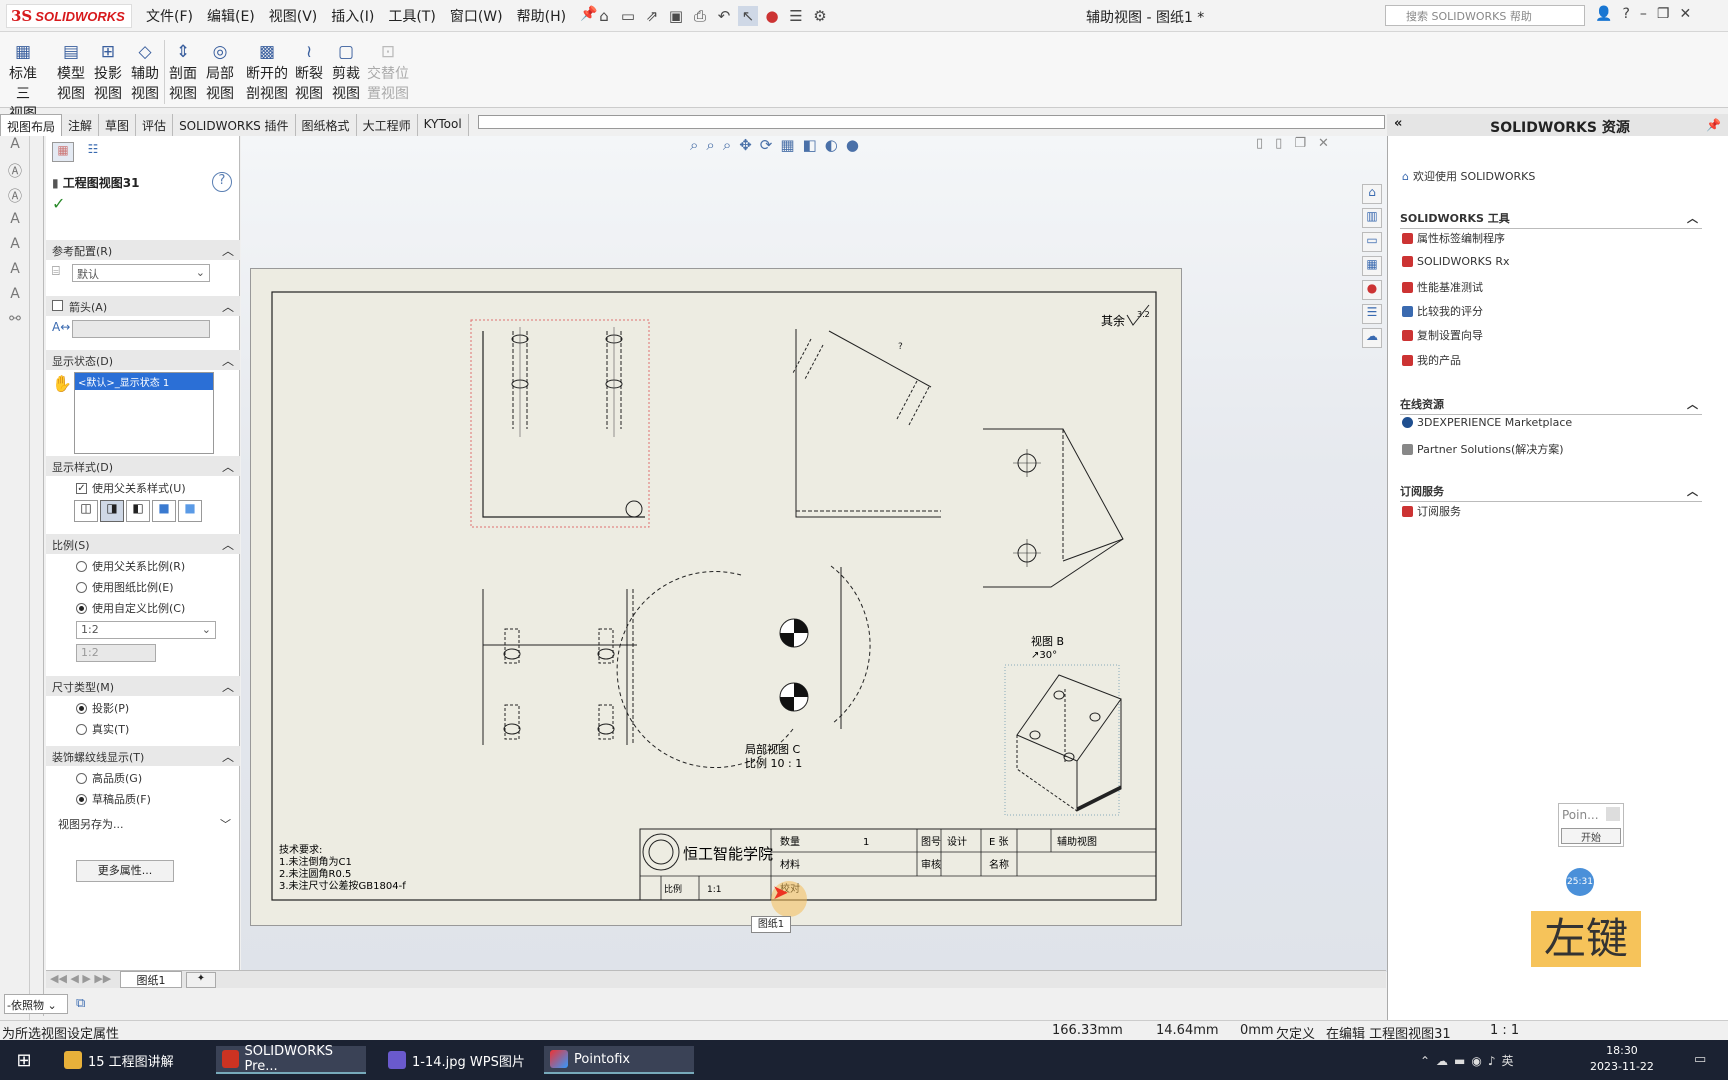 The image size is (1728, 1080). Describe the element at coordinates (118, 125) in the screenshot. I see `tab-sketch: 草图` at that location.